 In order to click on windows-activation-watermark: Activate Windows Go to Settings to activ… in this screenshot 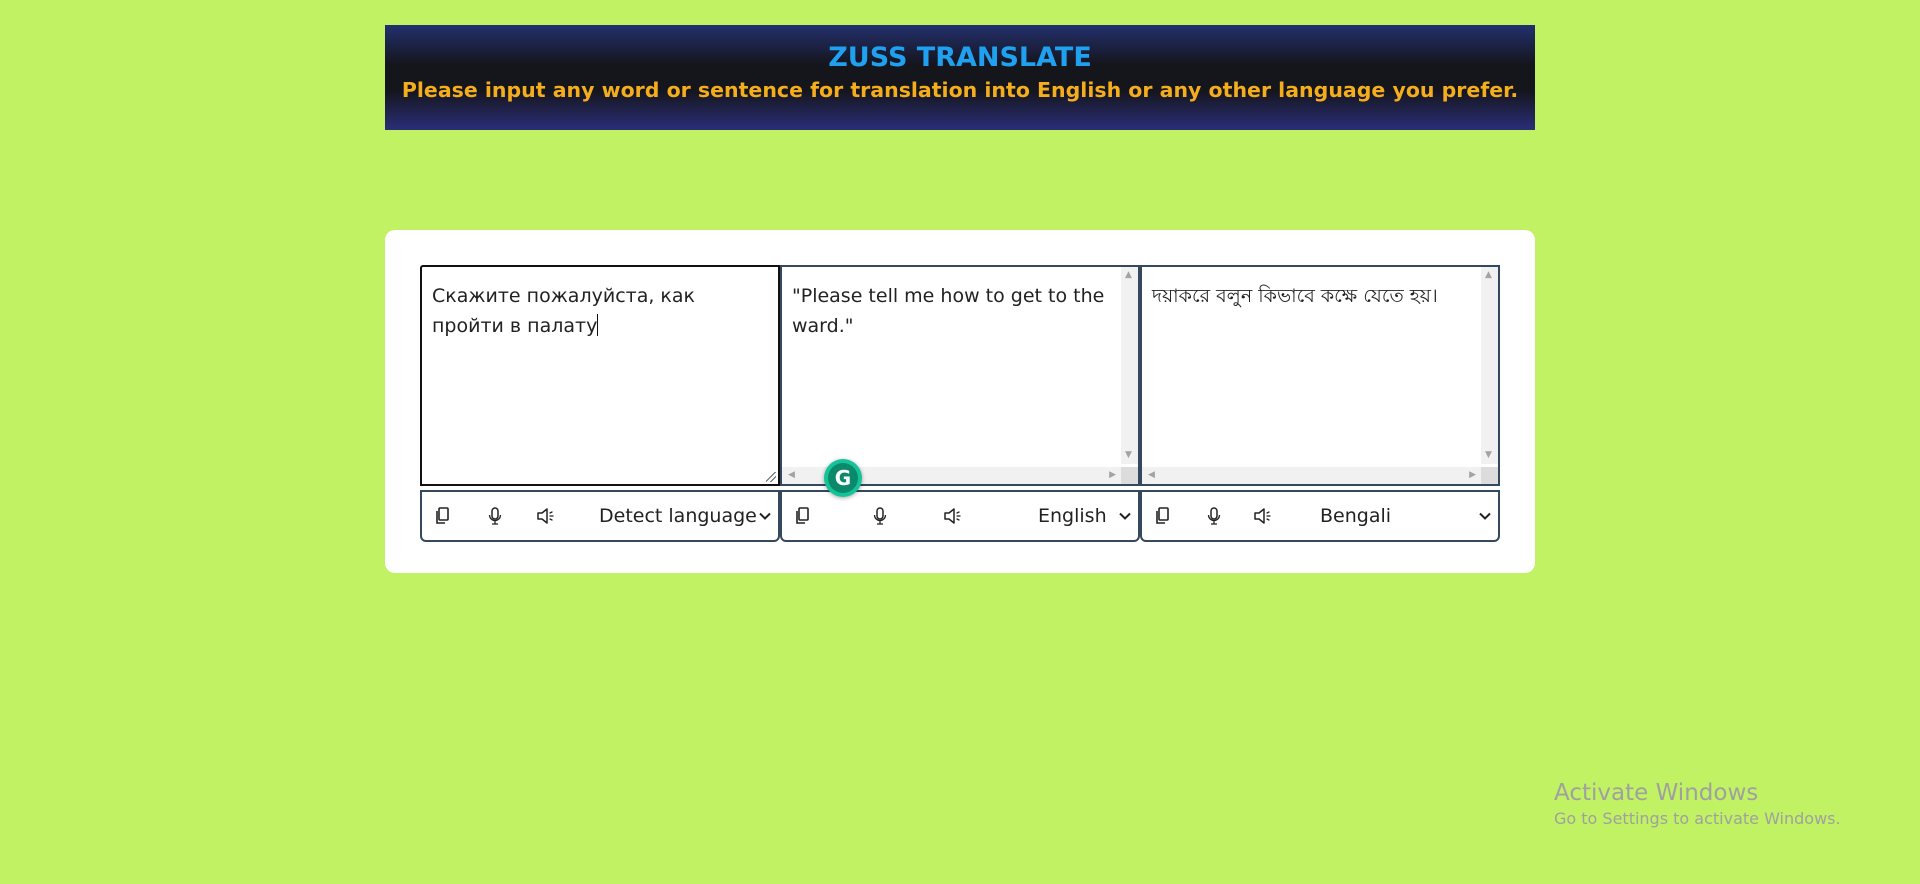, I will do `click(1697, 804)`.